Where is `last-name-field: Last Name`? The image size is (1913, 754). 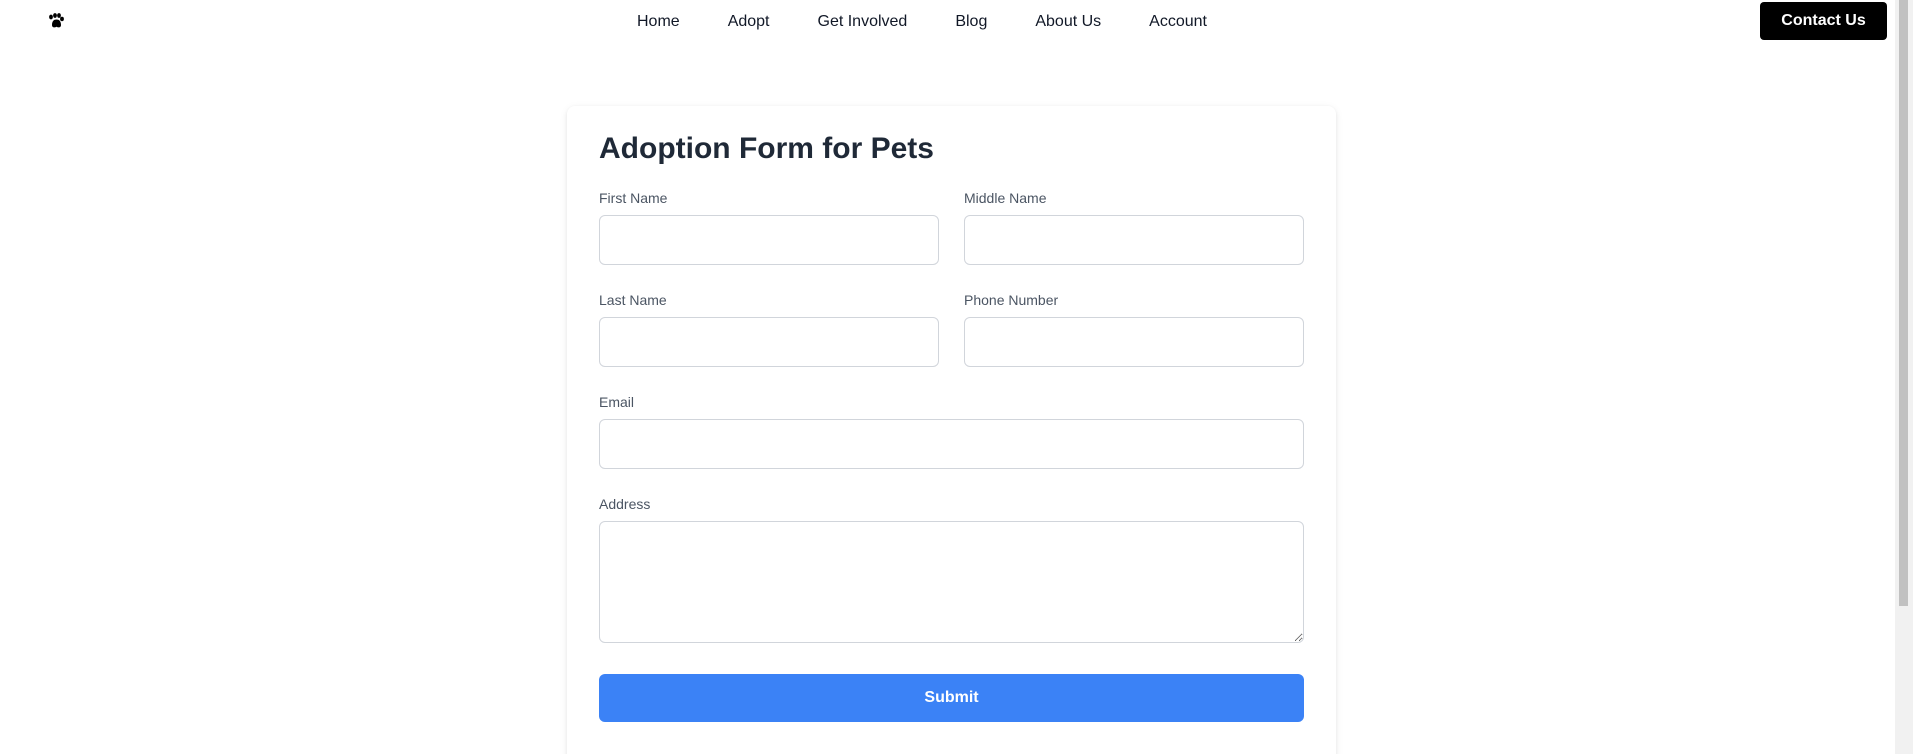 last-name-field: Last Name is located at coordinates (769, 329).